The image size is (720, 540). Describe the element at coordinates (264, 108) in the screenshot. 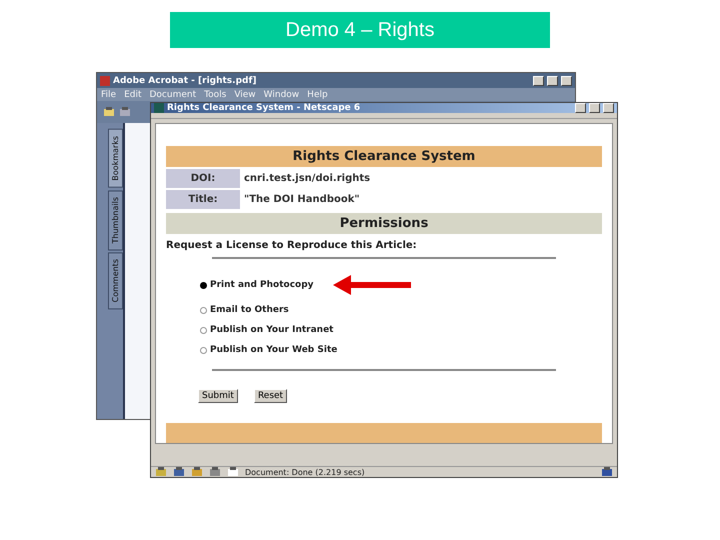

I see `window-title: Rights Clearance System - Netscape 6` at that location.